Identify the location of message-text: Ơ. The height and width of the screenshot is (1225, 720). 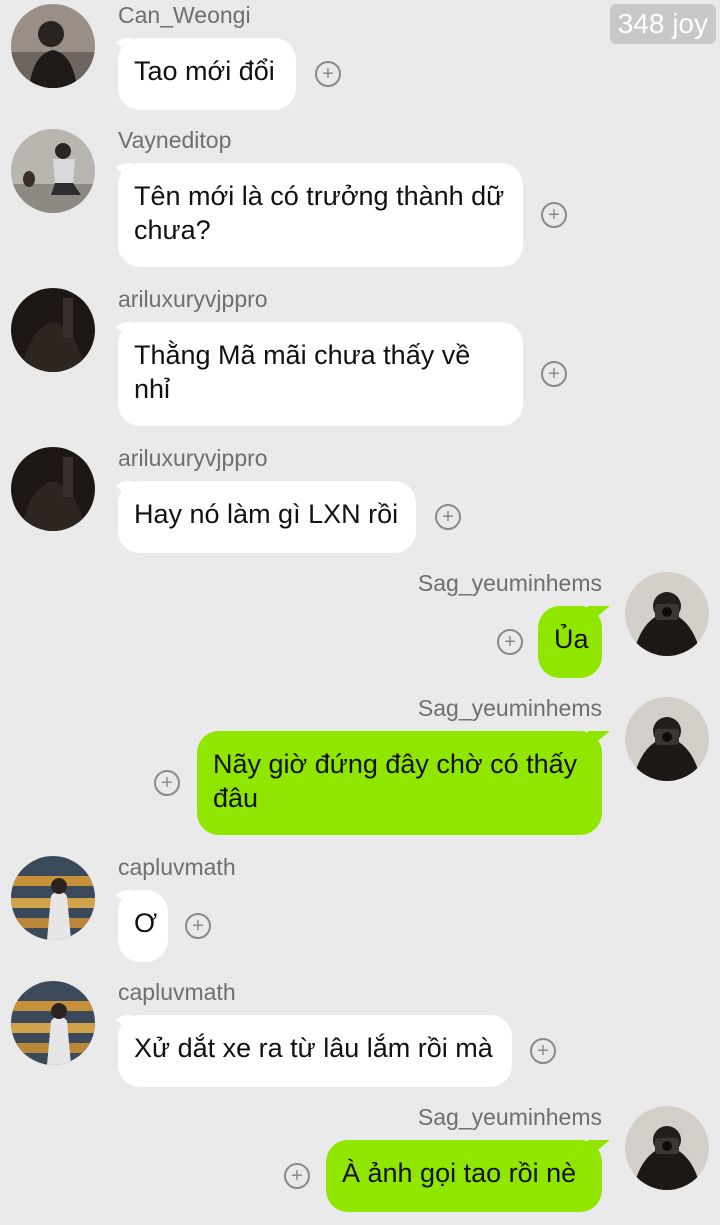
(146, 923).